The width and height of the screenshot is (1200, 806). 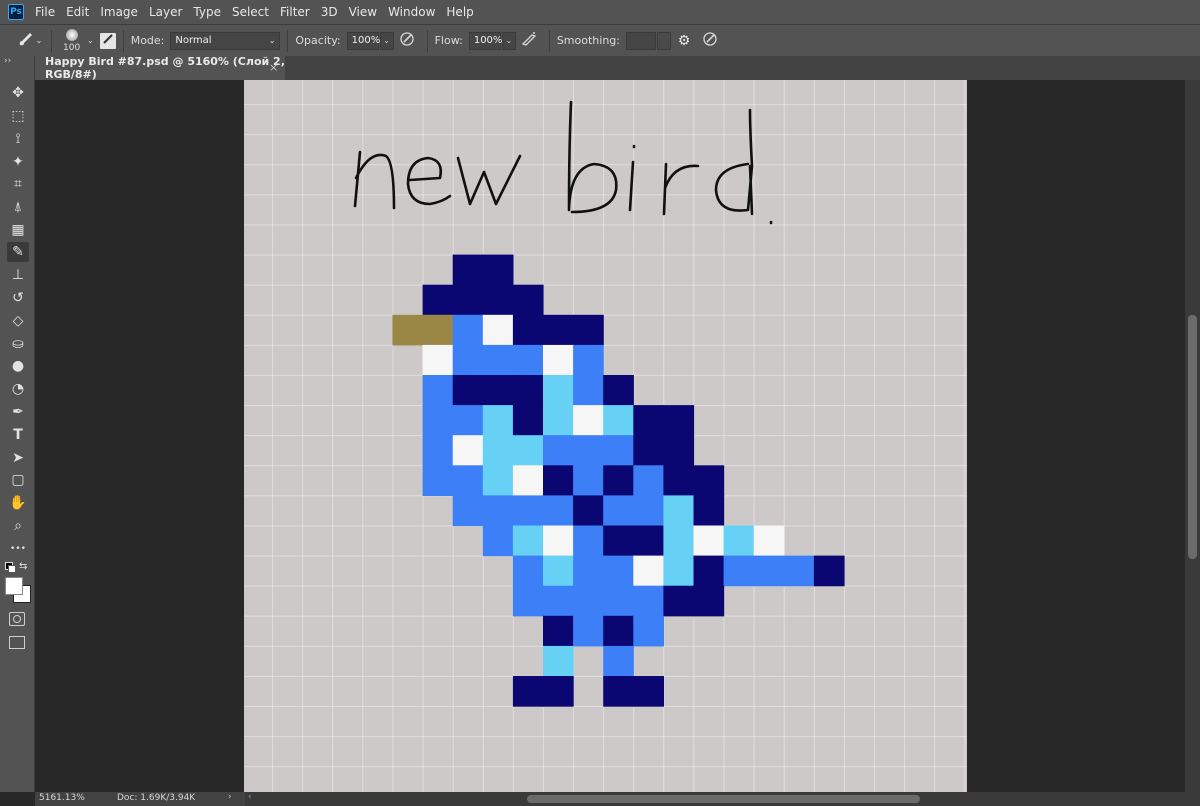 I want to click on path-selection-tool: ➤, so click(x=18, y=458).